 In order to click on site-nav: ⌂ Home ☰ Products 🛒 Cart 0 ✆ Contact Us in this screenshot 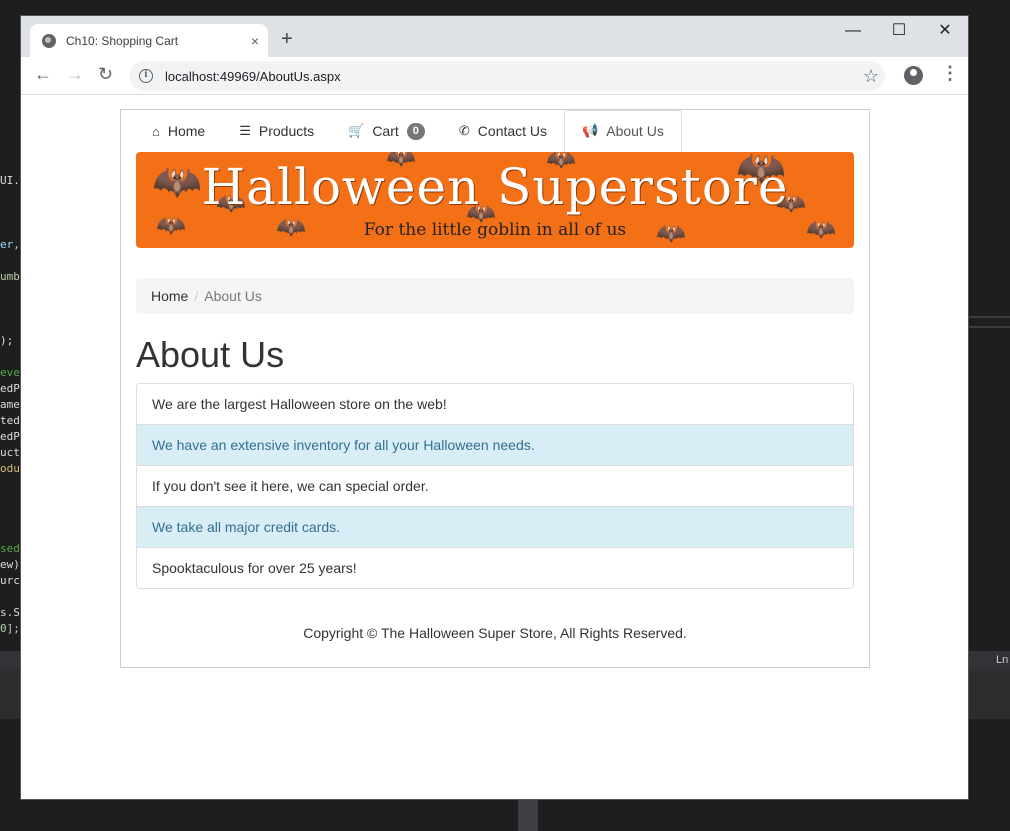, I will do `click(408, 131)`.